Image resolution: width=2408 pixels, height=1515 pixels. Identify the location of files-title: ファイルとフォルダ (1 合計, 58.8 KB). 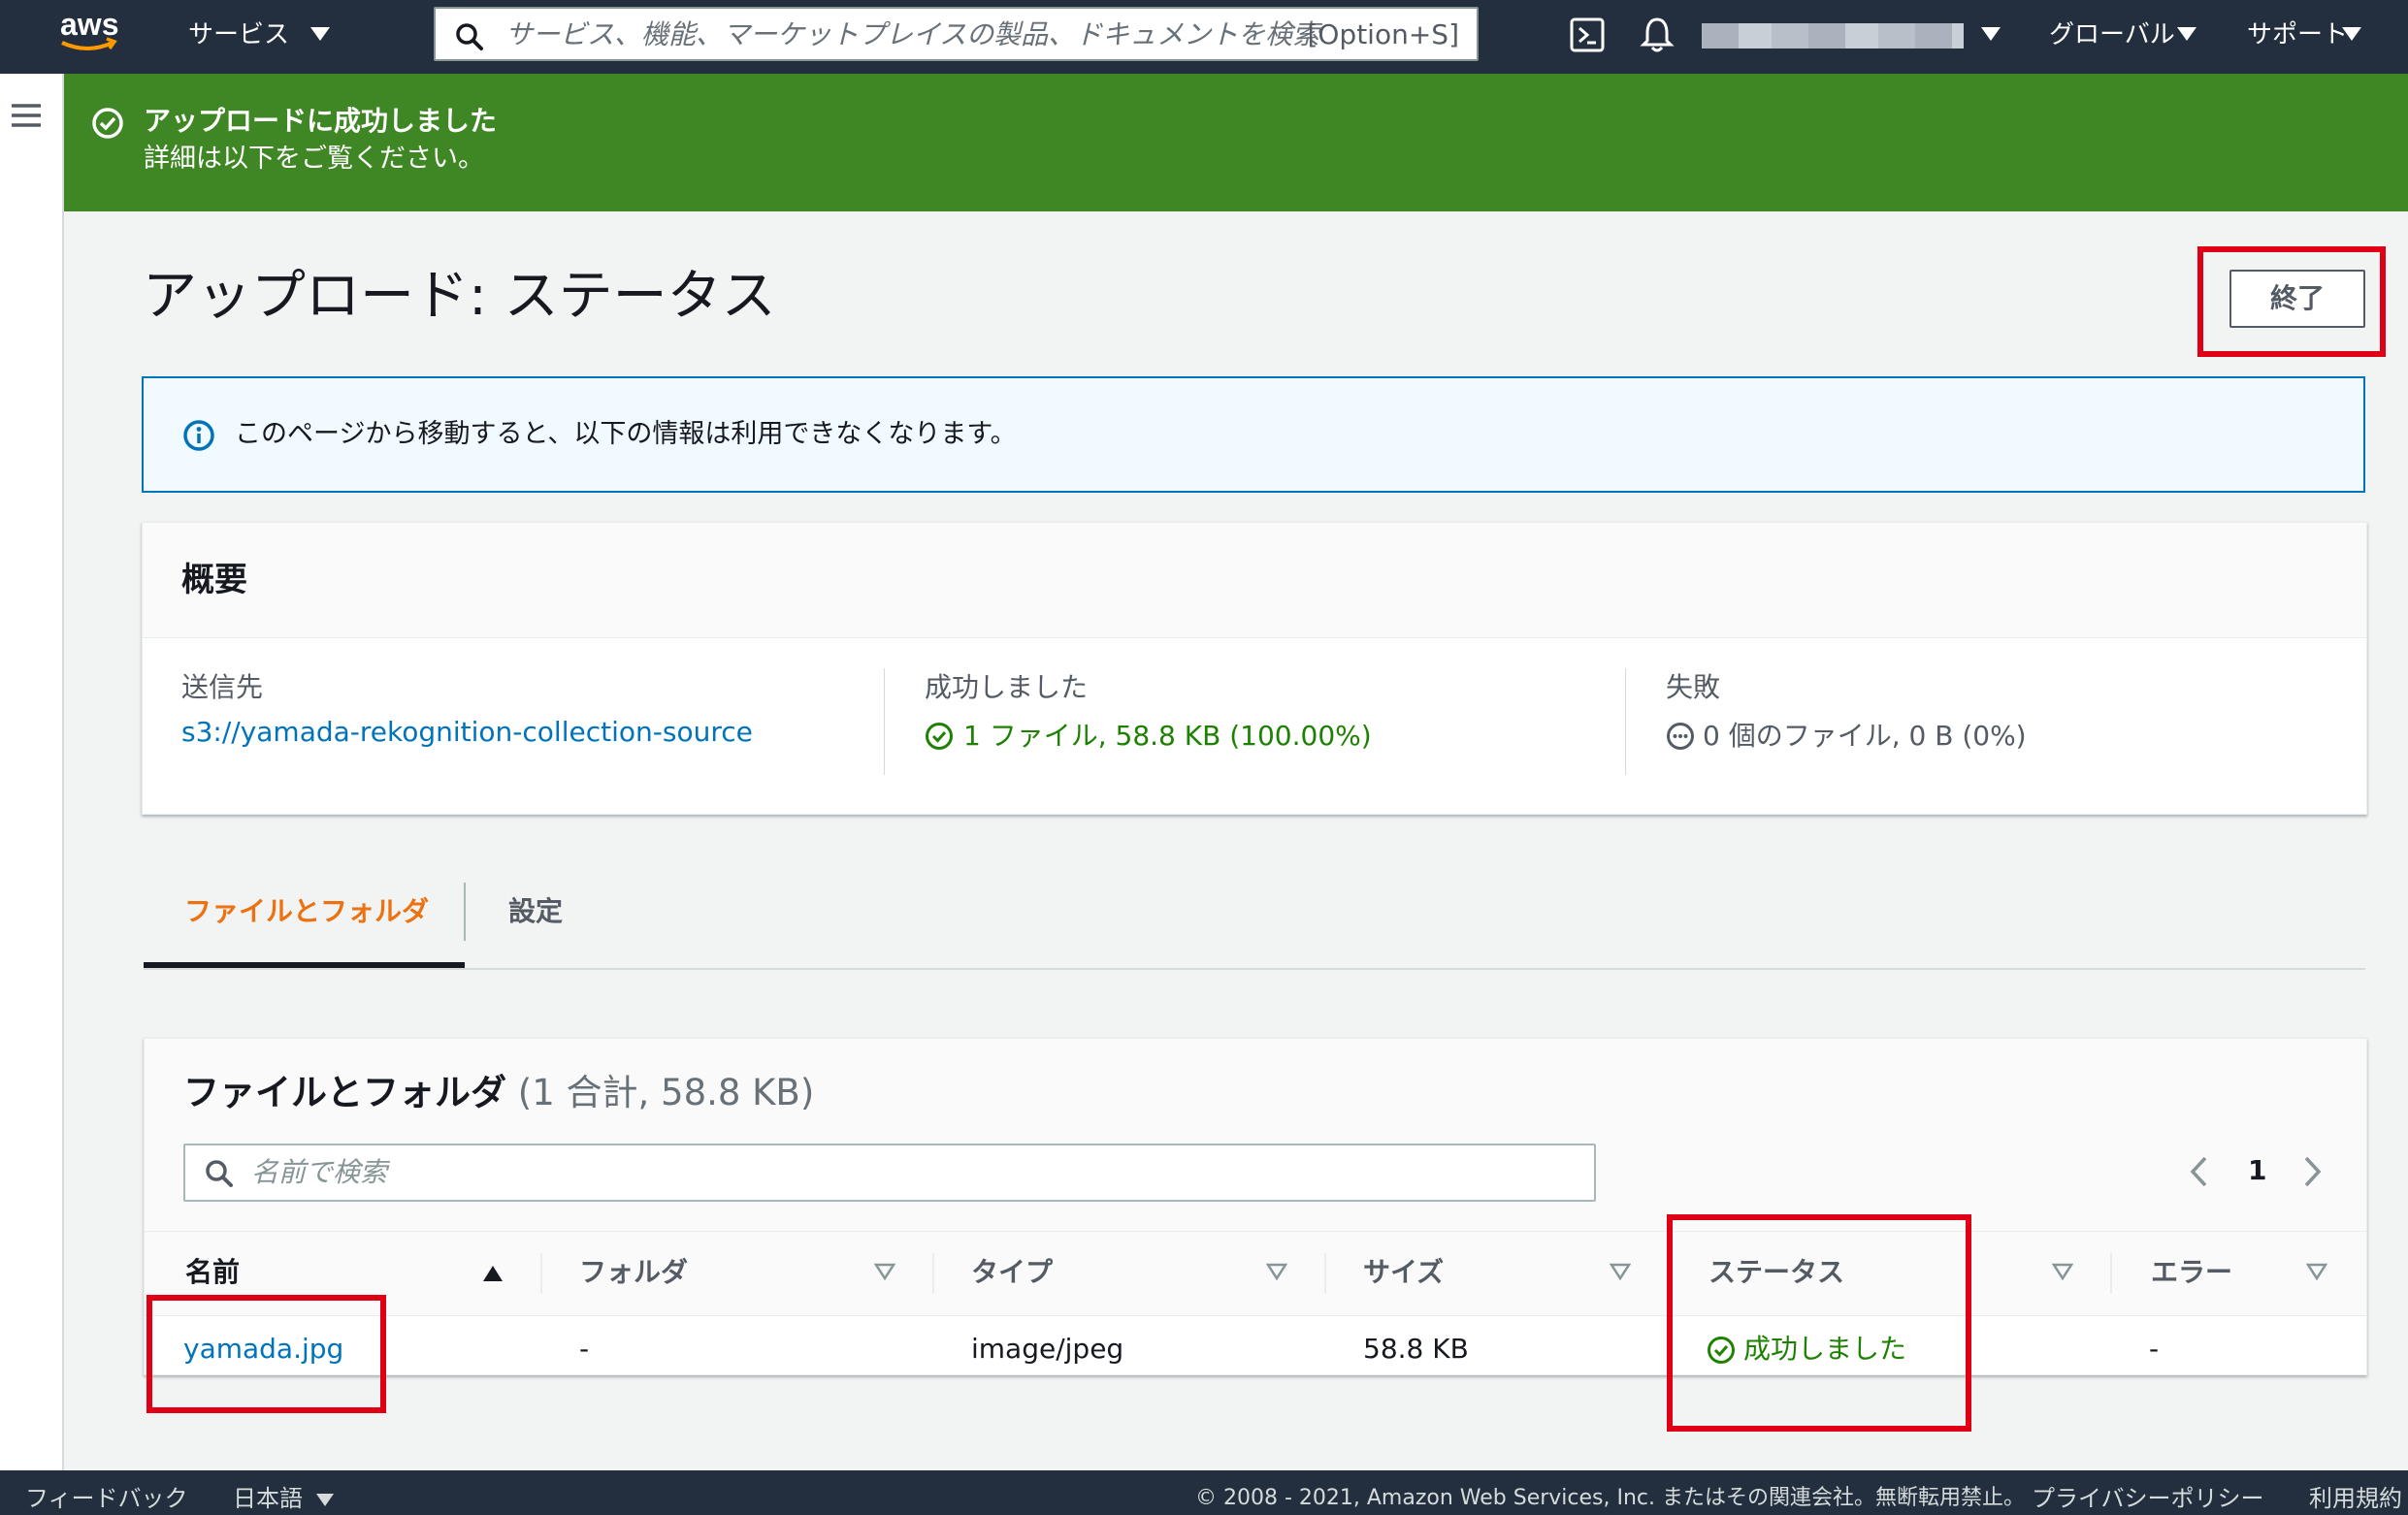
(498, 1093).